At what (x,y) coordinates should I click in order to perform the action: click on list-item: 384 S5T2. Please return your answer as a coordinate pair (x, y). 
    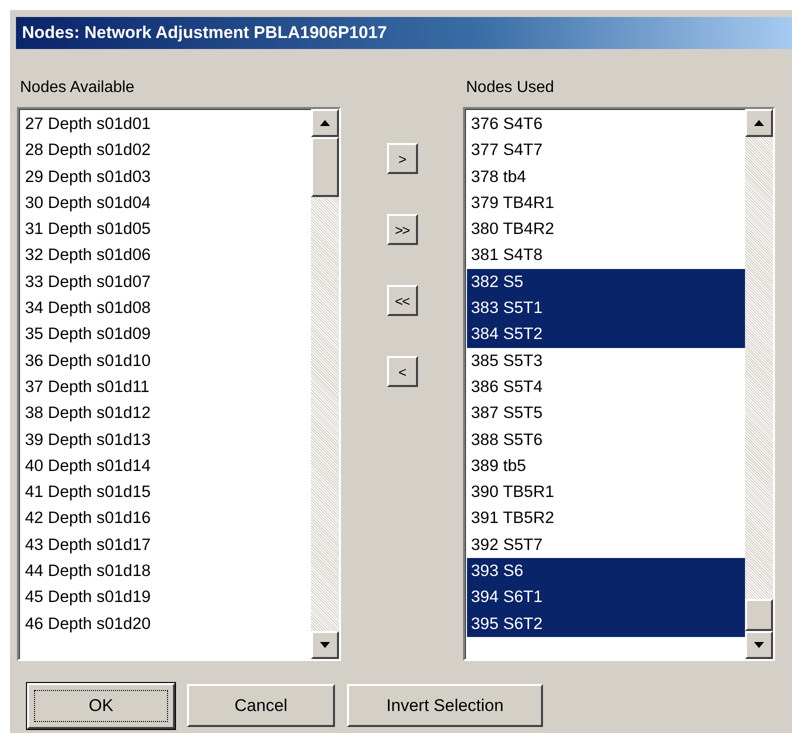
    Looking at the image, I should click on (606, 334).